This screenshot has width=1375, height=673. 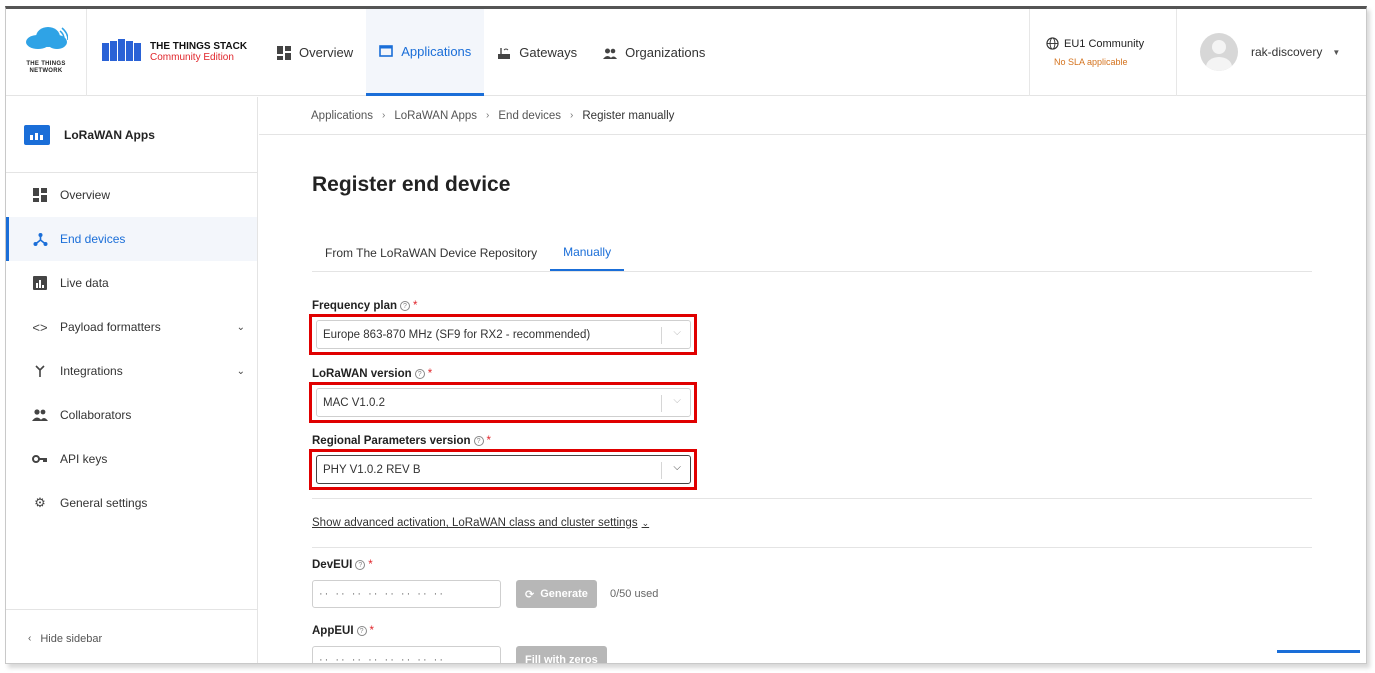 I want to click on scroll-indicator, so click(x=1318, y=651).